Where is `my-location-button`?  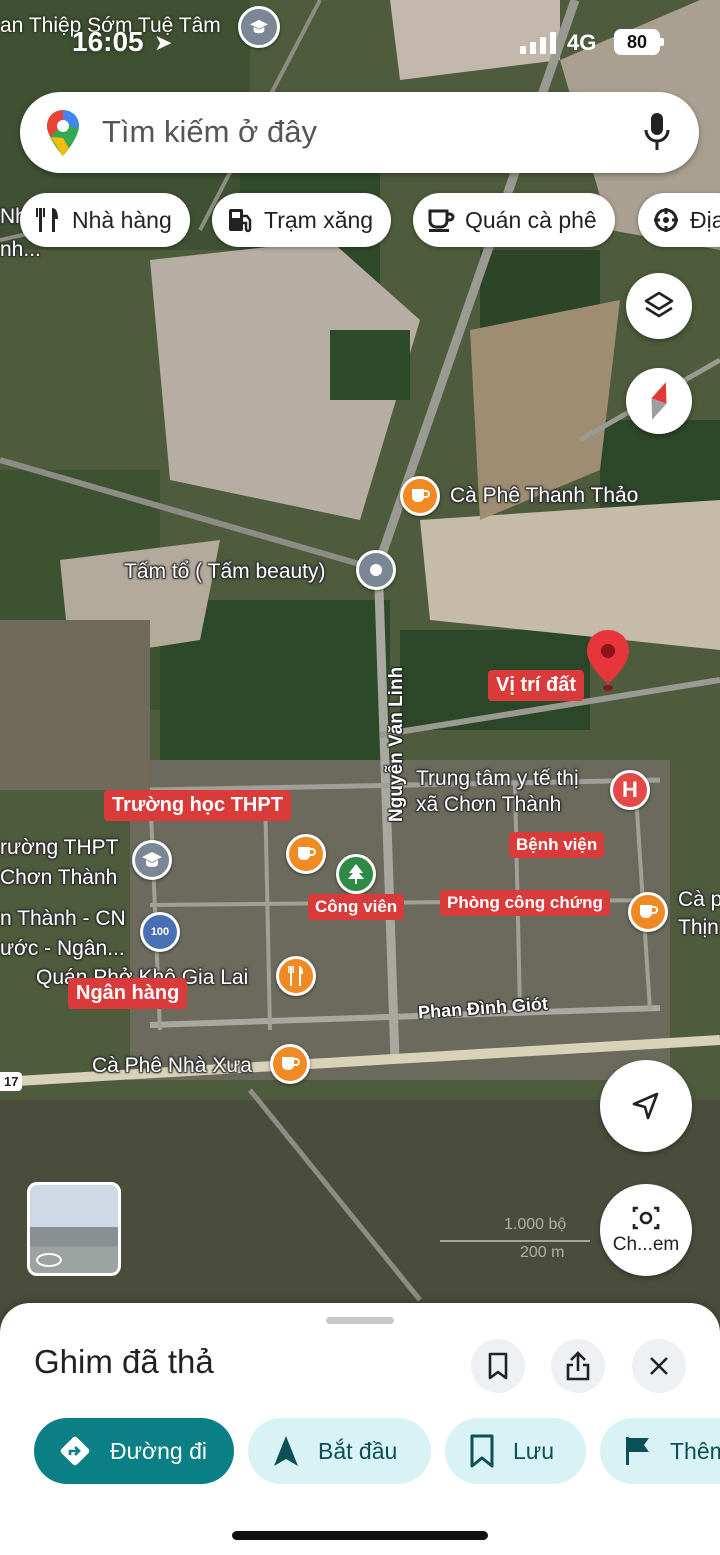 my-location-button is located at coordinates (646, 1106).